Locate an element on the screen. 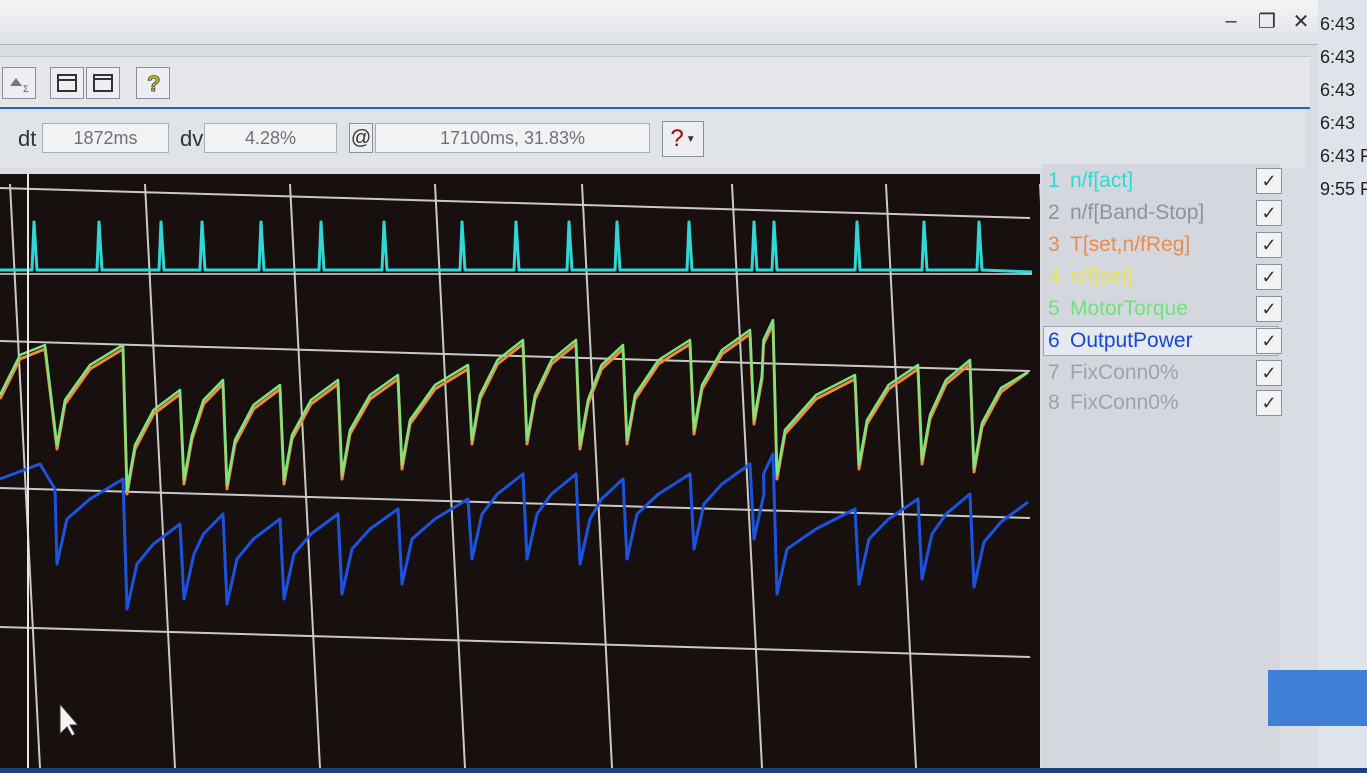 The image size is (1367, 773). toolbar-main: Σ ? is located at coordinates (655, 82).